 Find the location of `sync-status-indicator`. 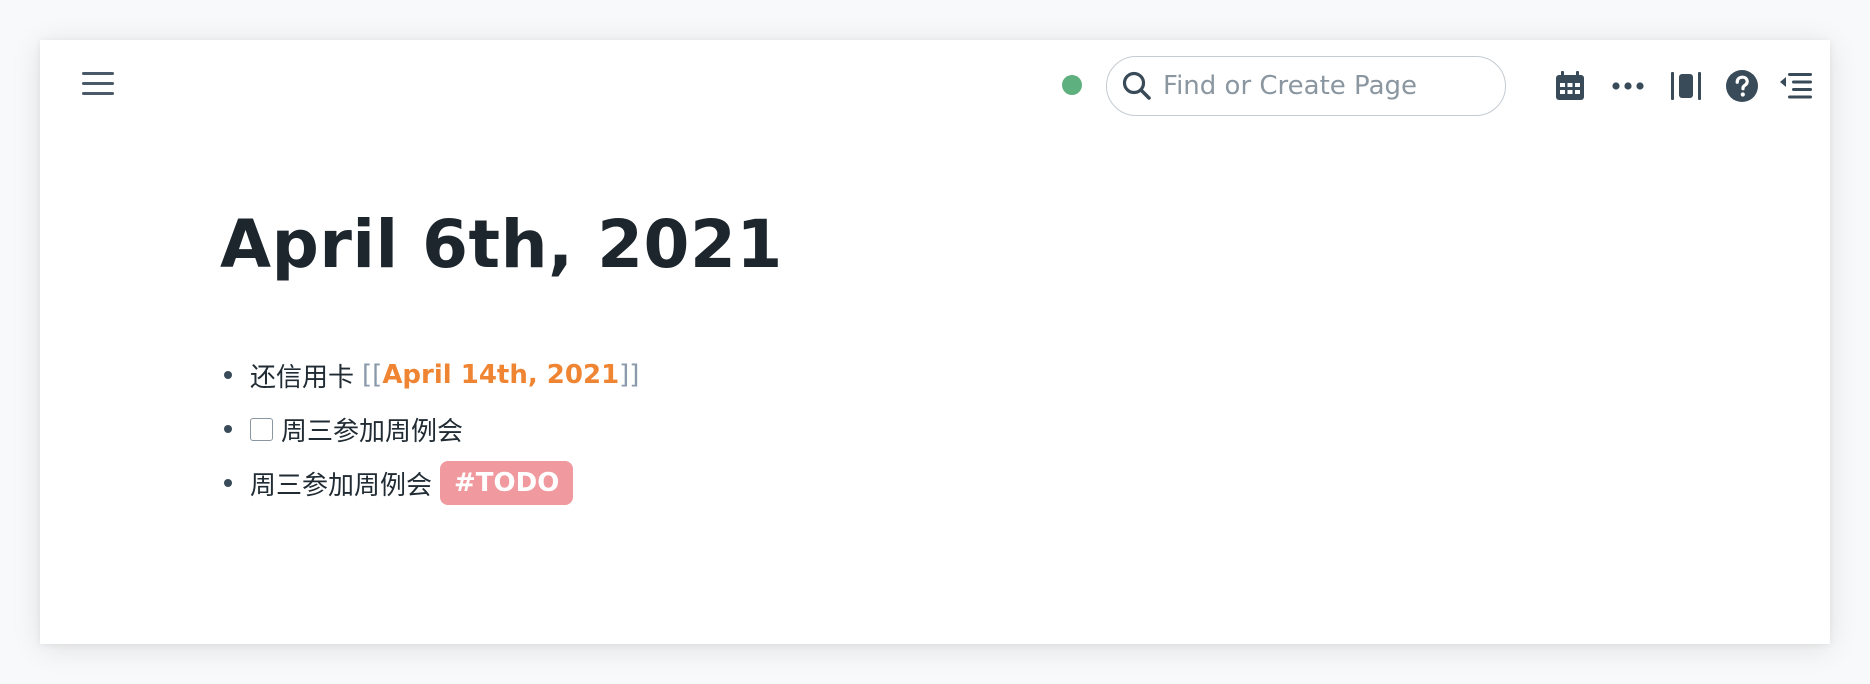

sync-status-indicator is located at coordinates (1072, 85).